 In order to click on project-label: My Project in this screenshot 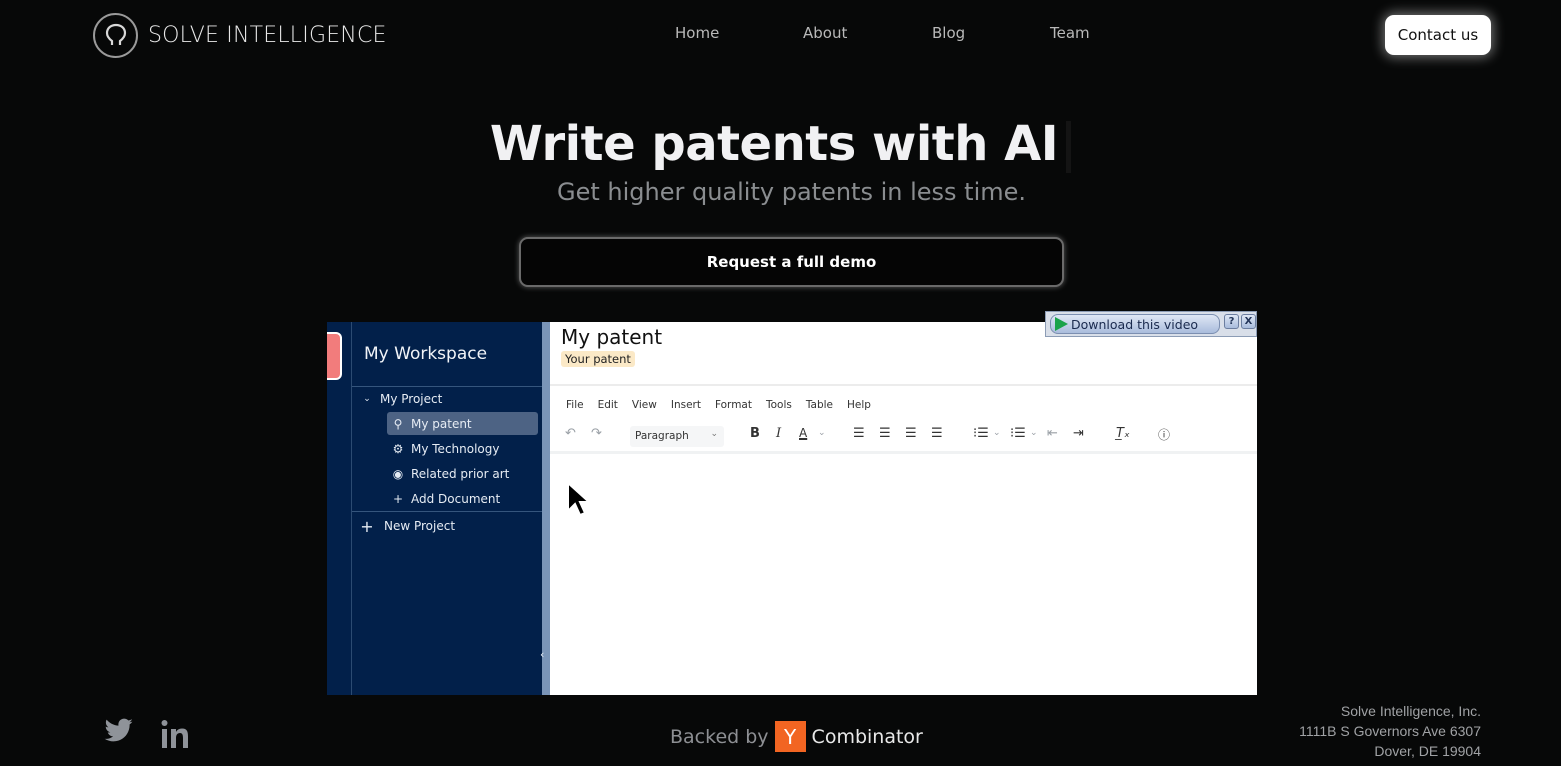, I will do `click(411, 399)`.